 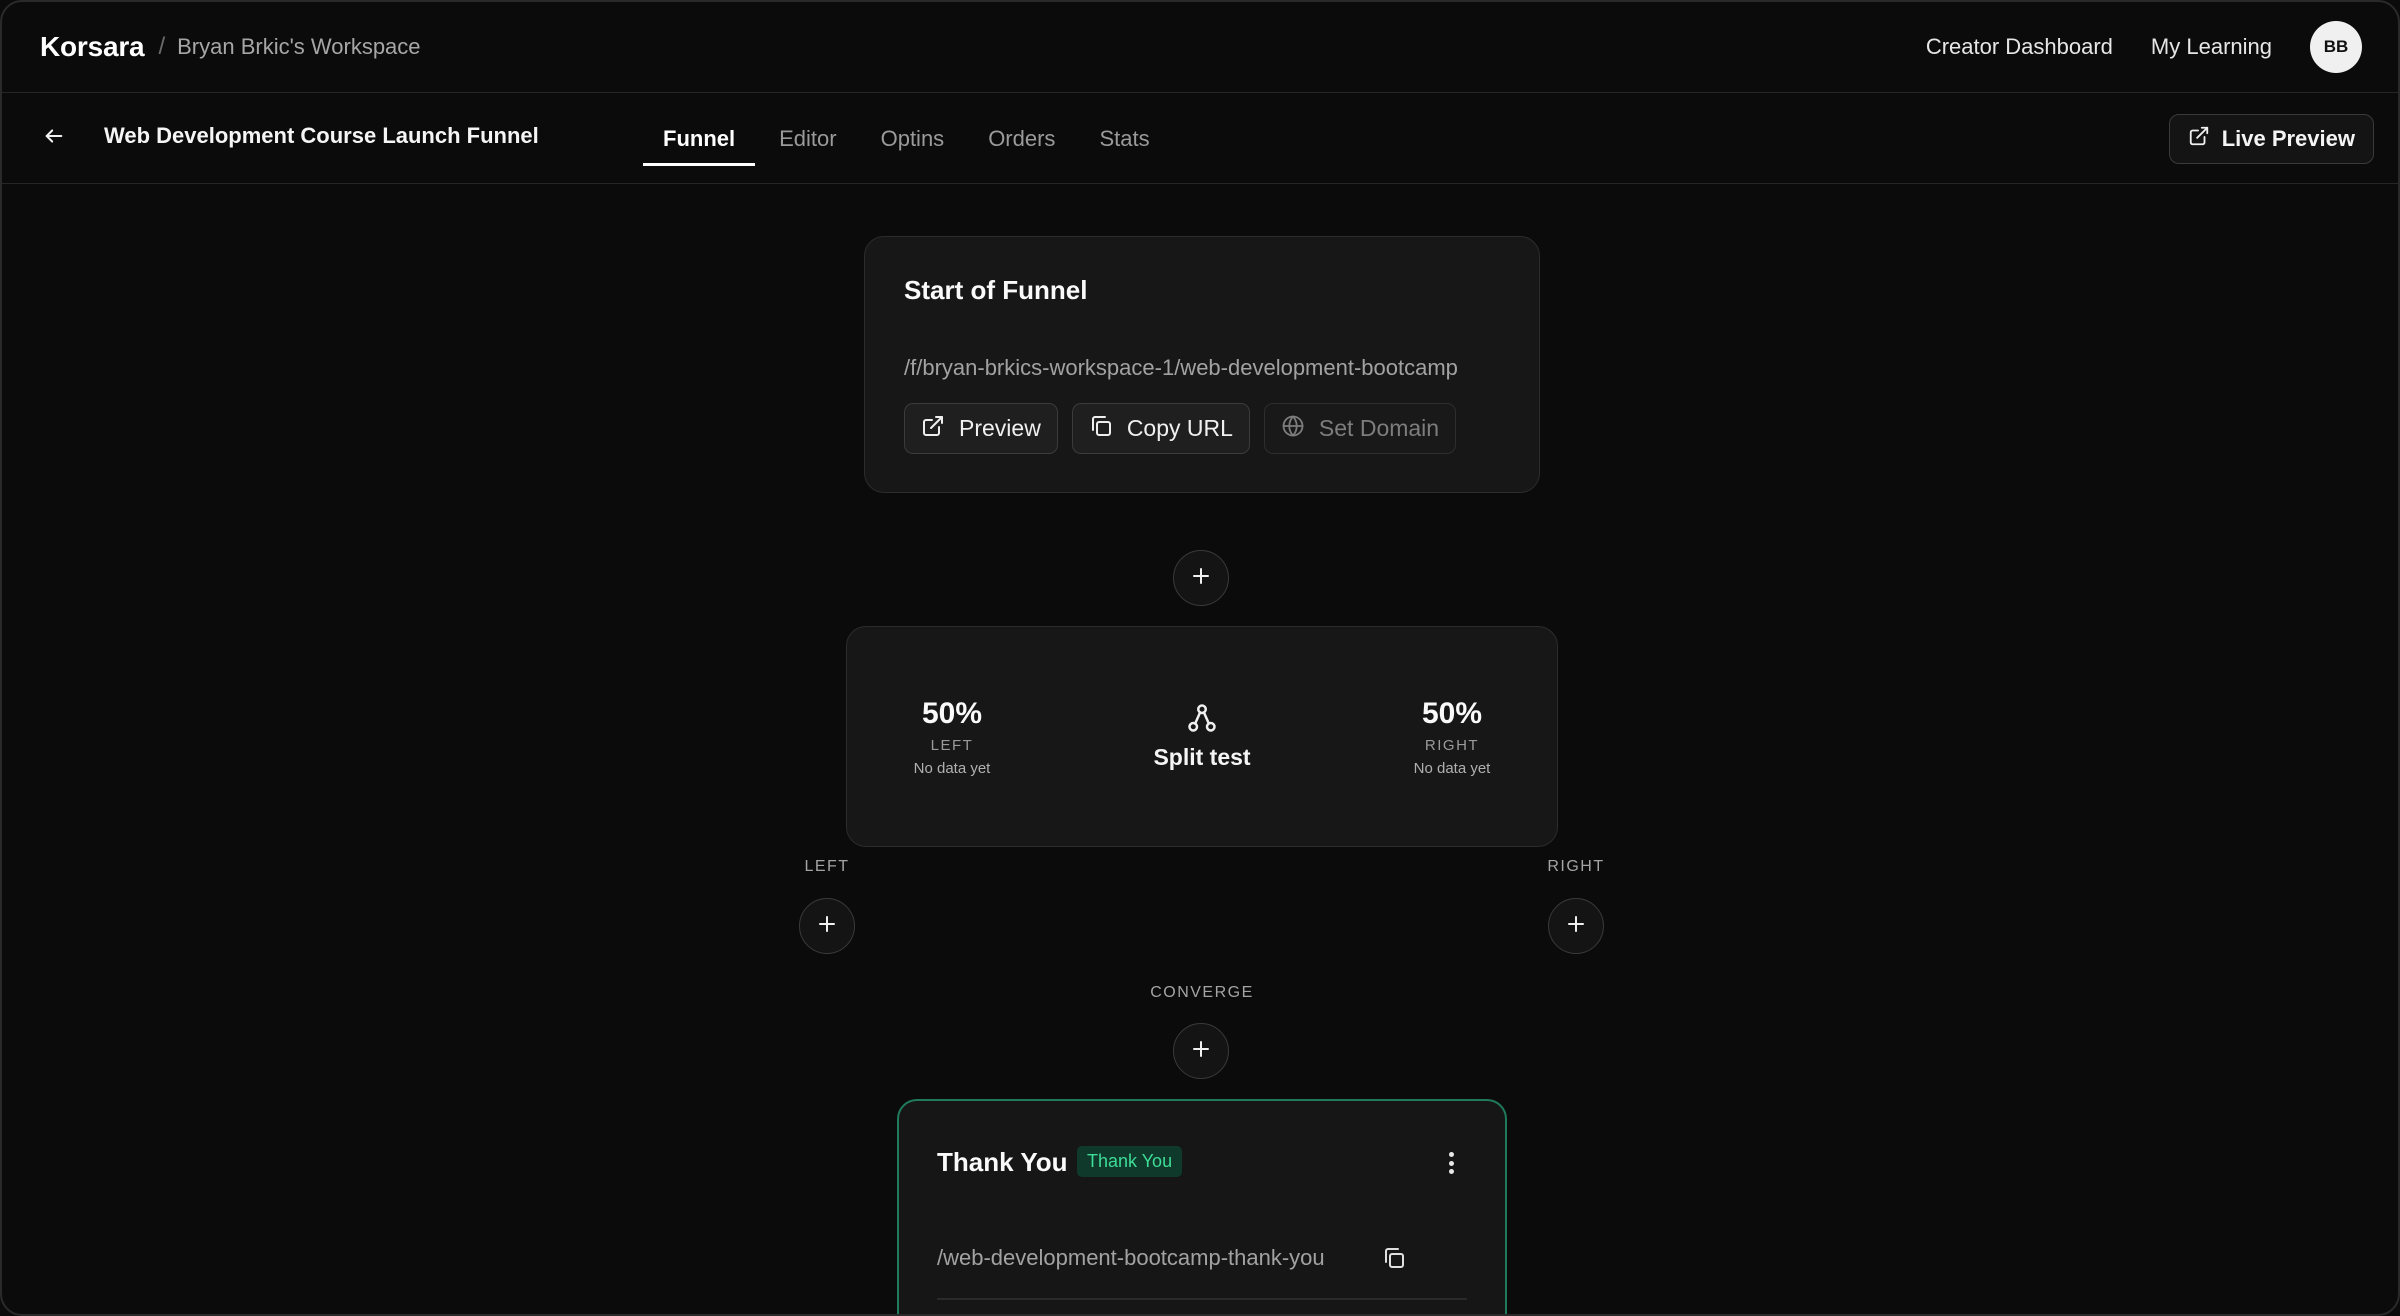 I want to click on preview-button: Preview, so click(x=981, y=428).